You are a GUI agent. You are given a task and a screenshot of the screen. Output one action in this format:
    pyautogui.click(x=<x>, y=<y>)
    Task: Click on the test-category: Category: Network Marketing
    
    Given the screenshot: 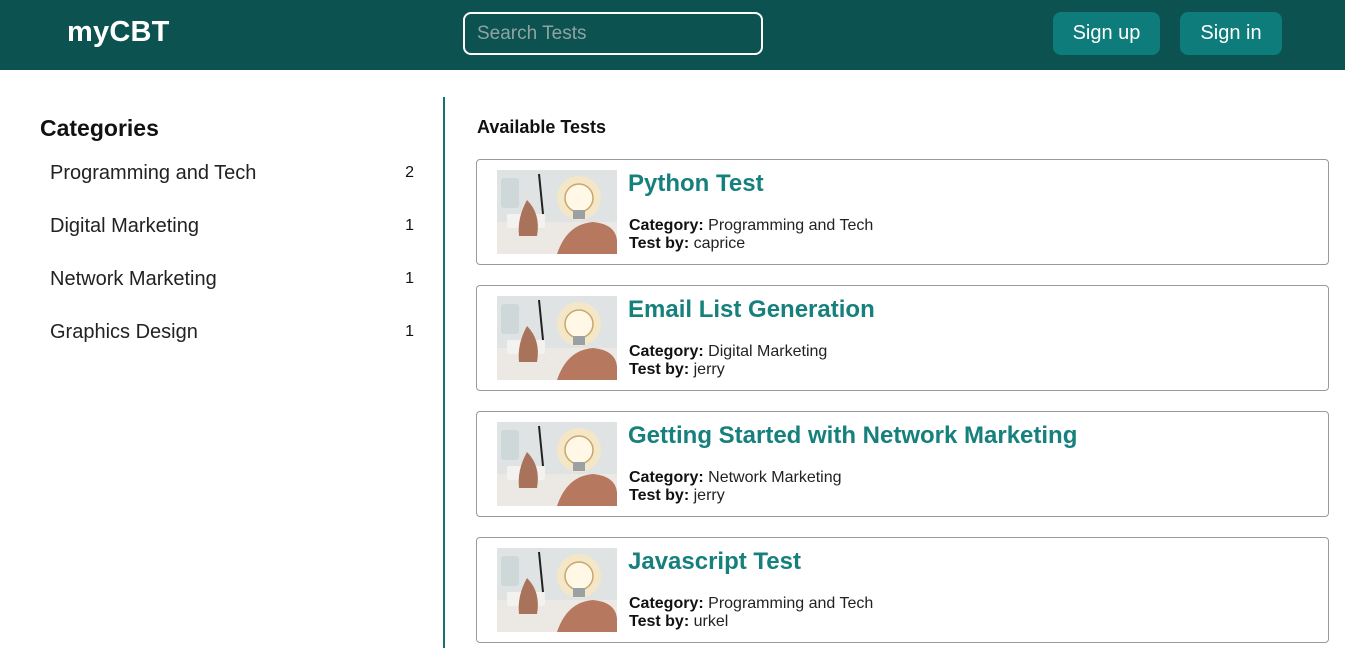 What is the action you would take?
    pyautogui.click(x=735, y=478)
    